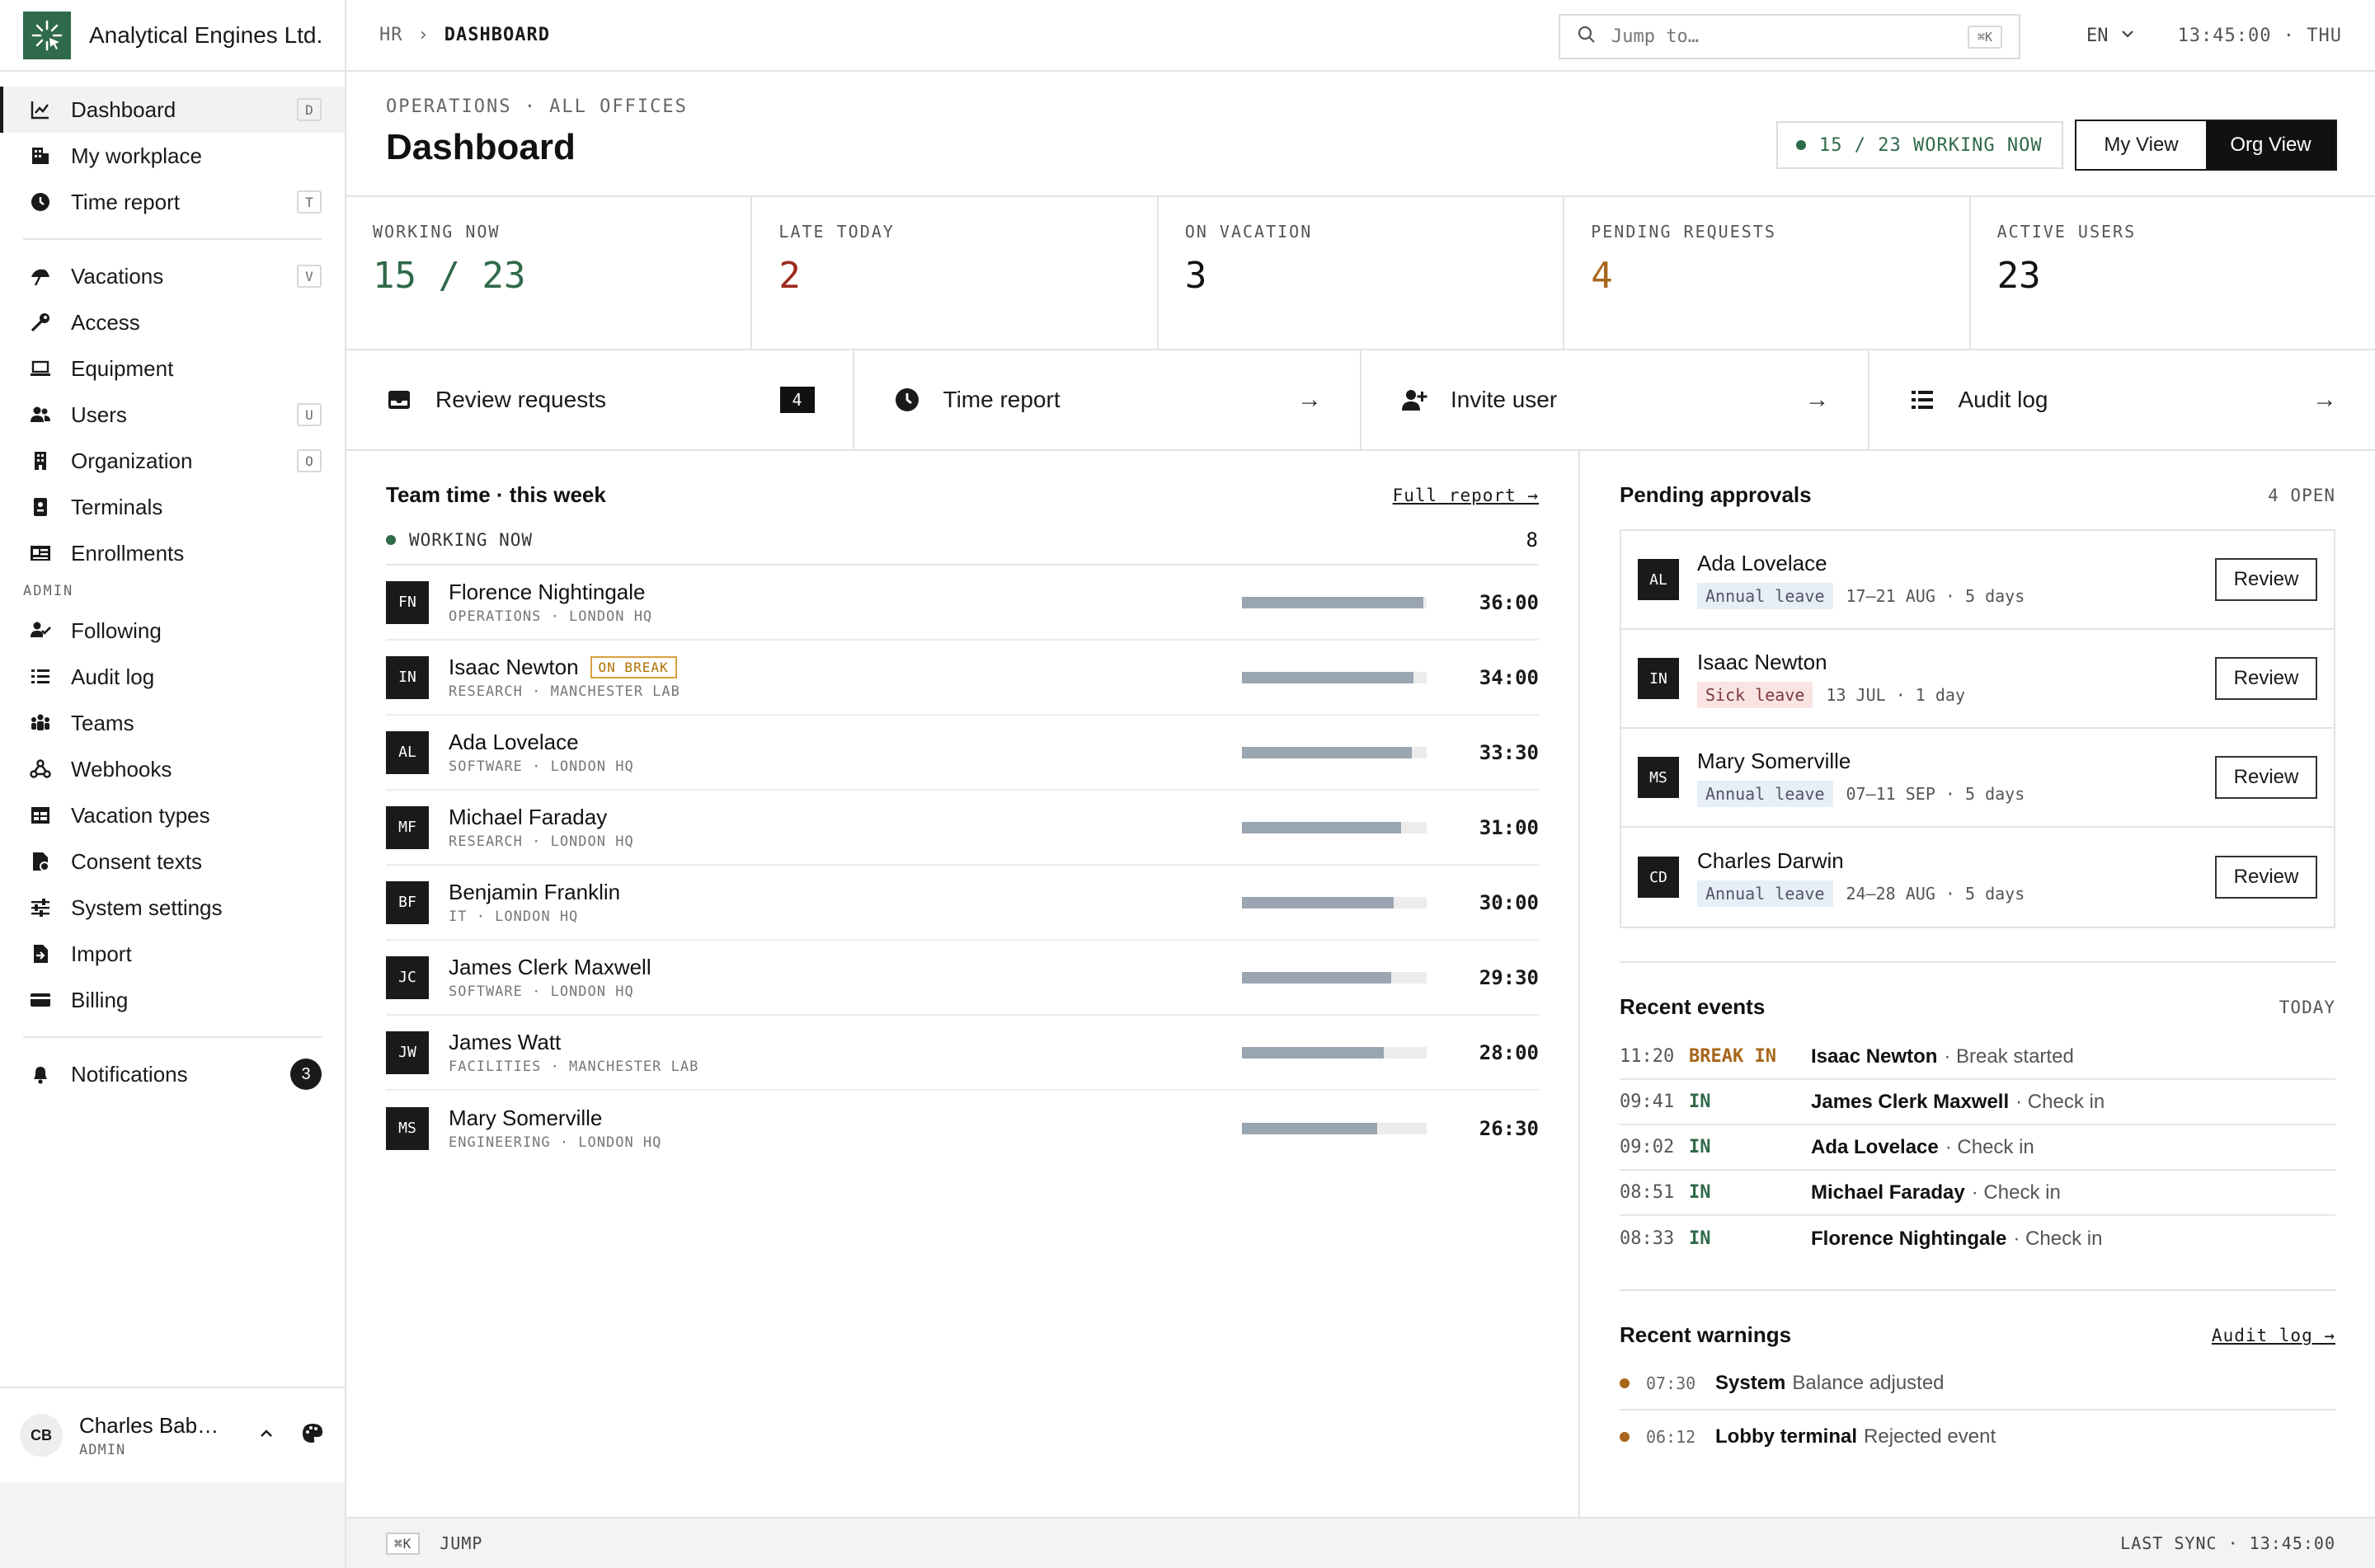  What do you see at coordinates (962, 541) in the screenshot?
I see `working-now-group-header: WORKING NOW 8` at bounding box center [962, 541].